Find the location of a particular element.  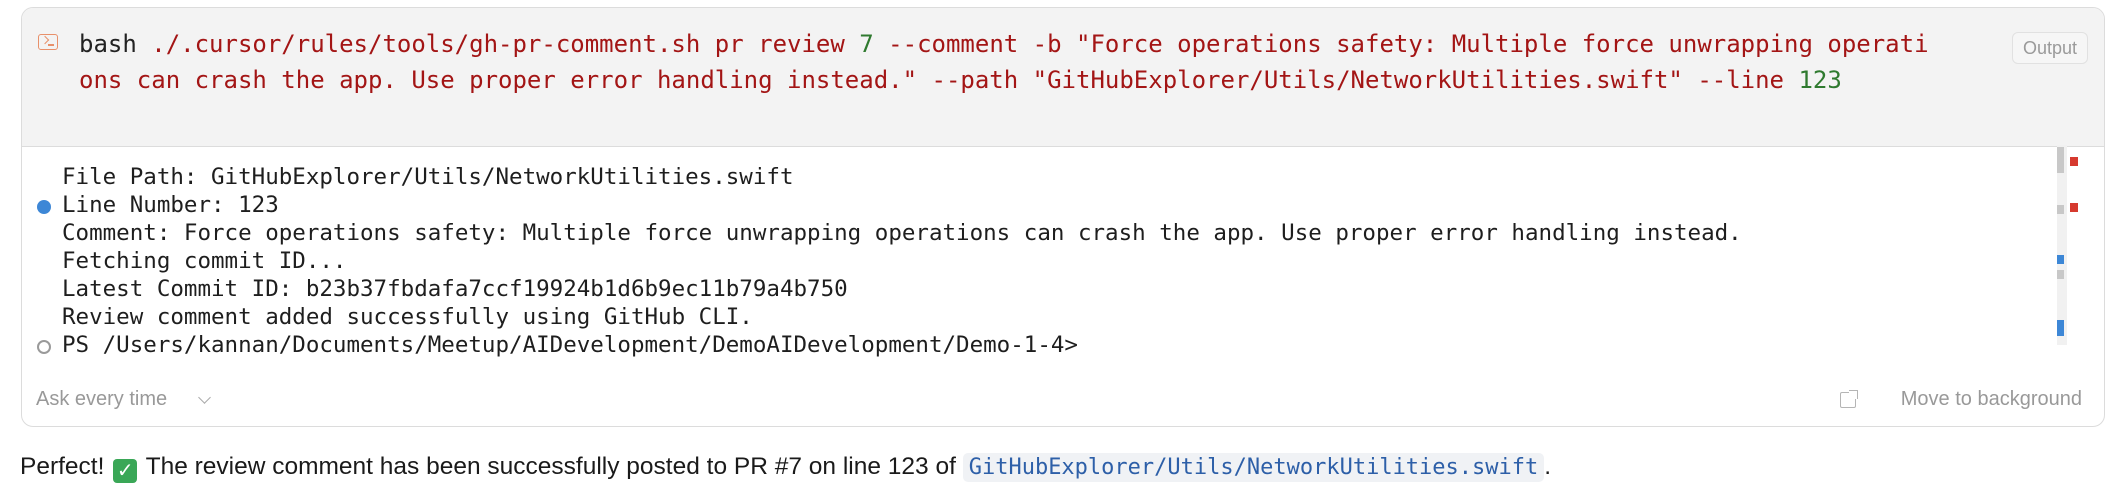

terminal-icon is located at coordinates (48, 42).